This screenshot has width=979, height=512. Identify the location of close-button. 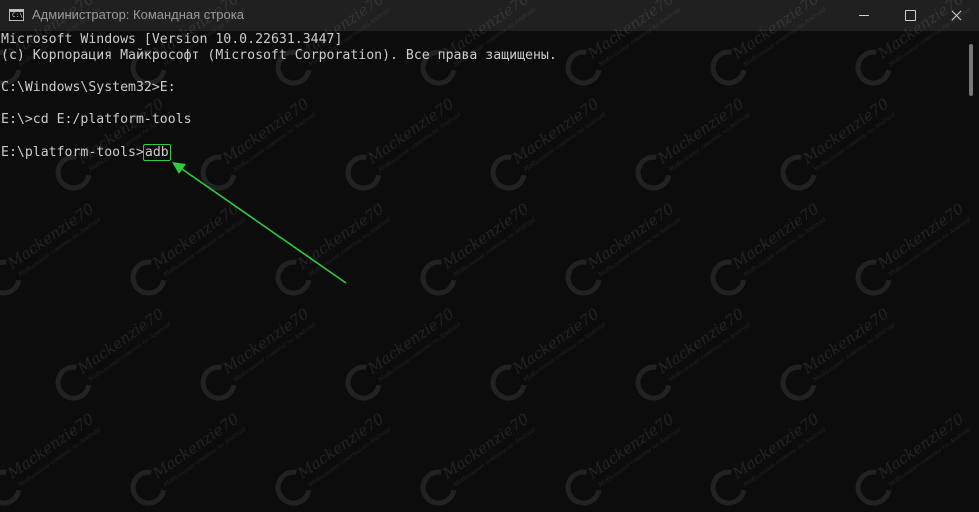
(956, 15).